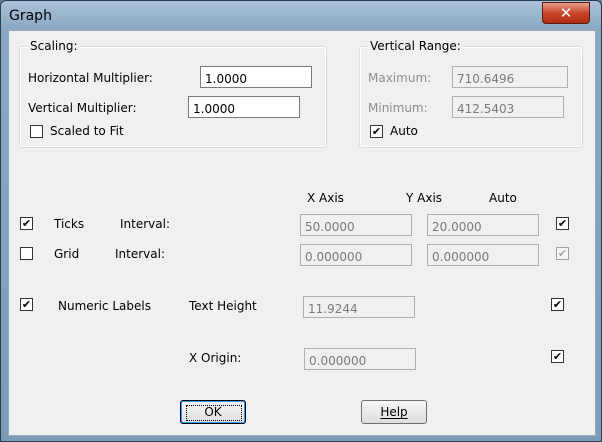  Describe the element at coordinates (145, 224) in the screenshot. I see `ticks-interval-label: Interval:` at that location.